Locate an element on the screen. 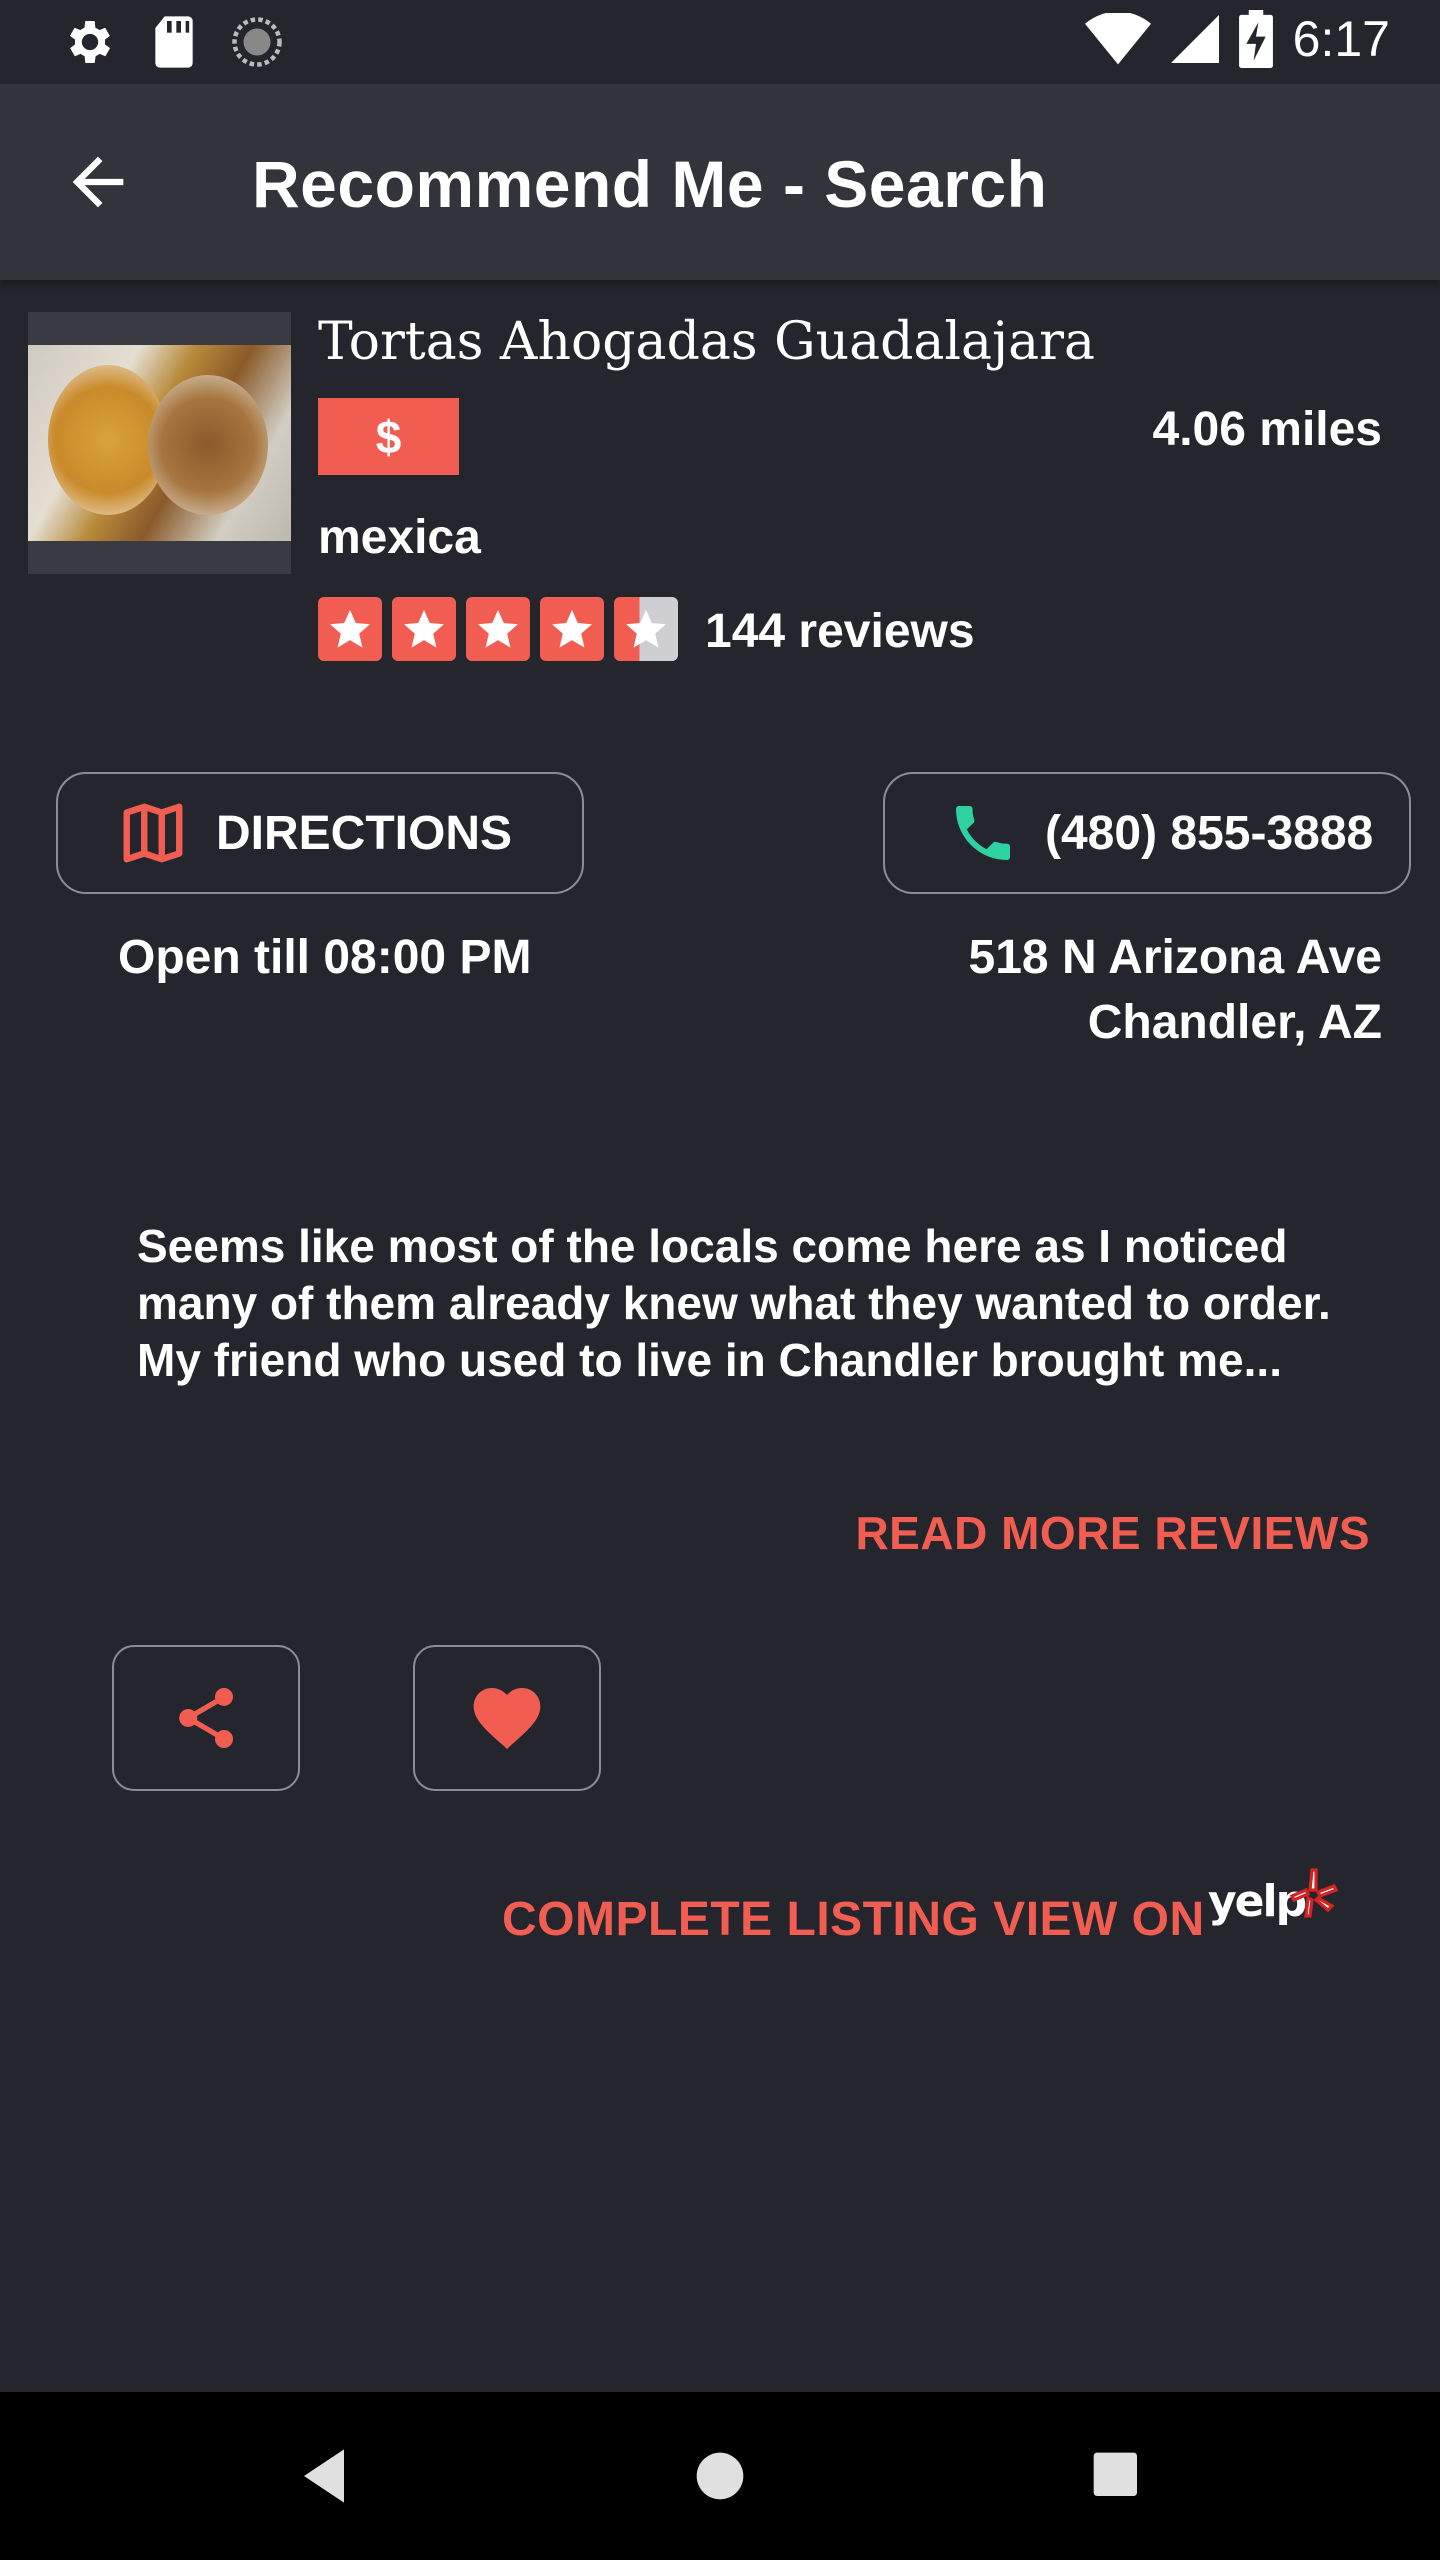 The image size is (1440, 2560). home-circle-icon is located at coordinates (720, 2476).